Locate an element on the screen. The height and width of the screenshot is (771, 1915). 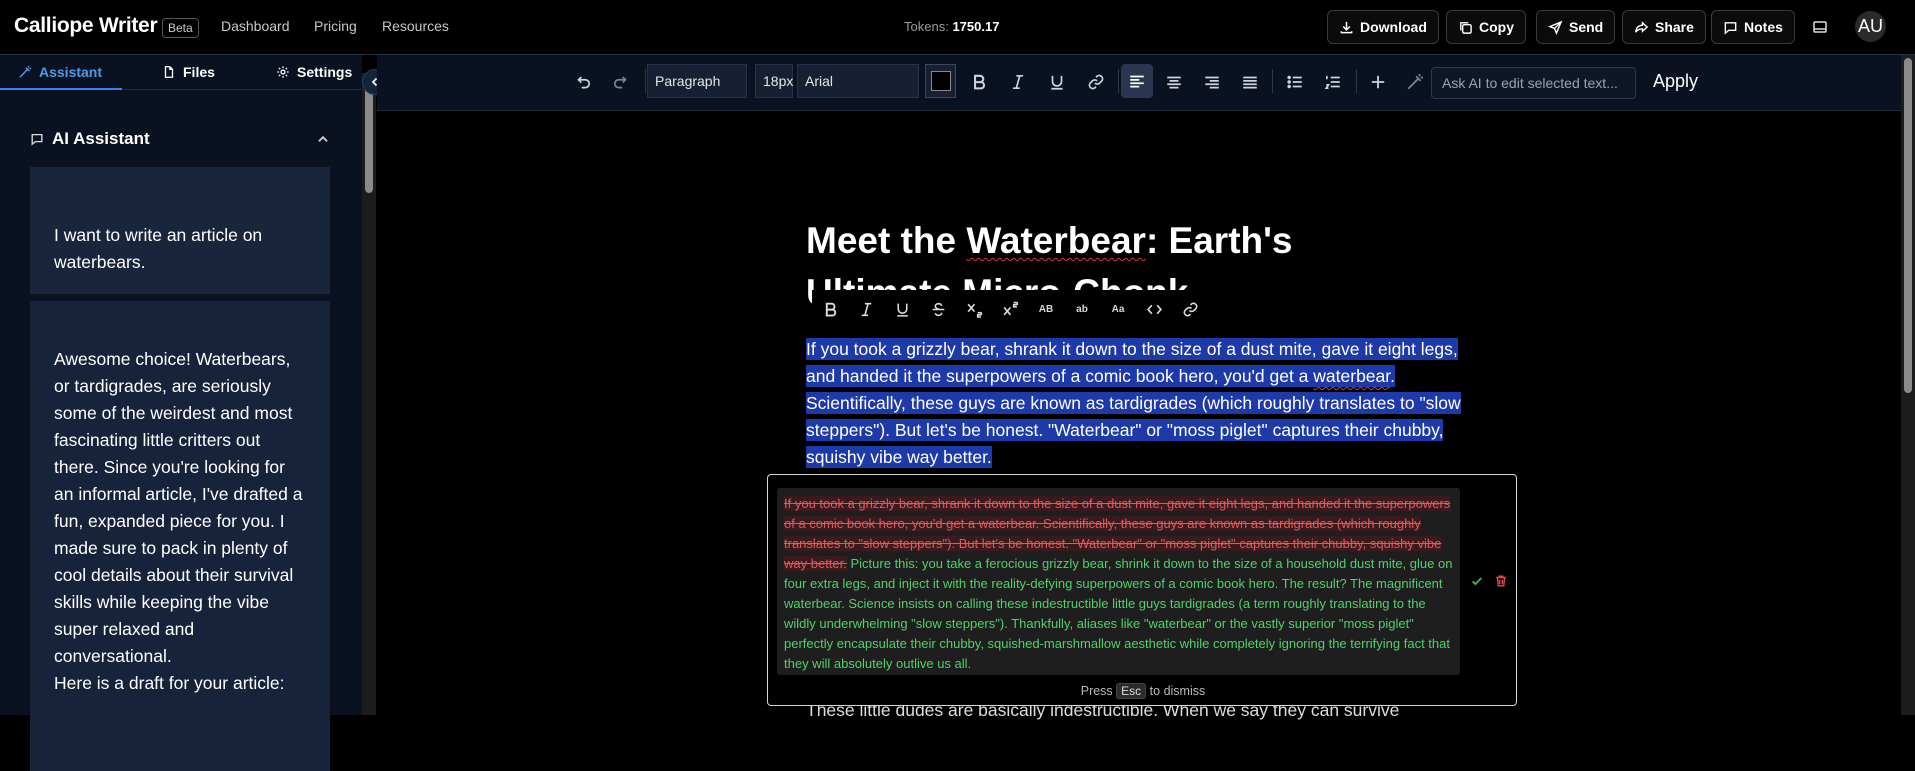
float-strikethrough-button is located at coordinates (938, 309).